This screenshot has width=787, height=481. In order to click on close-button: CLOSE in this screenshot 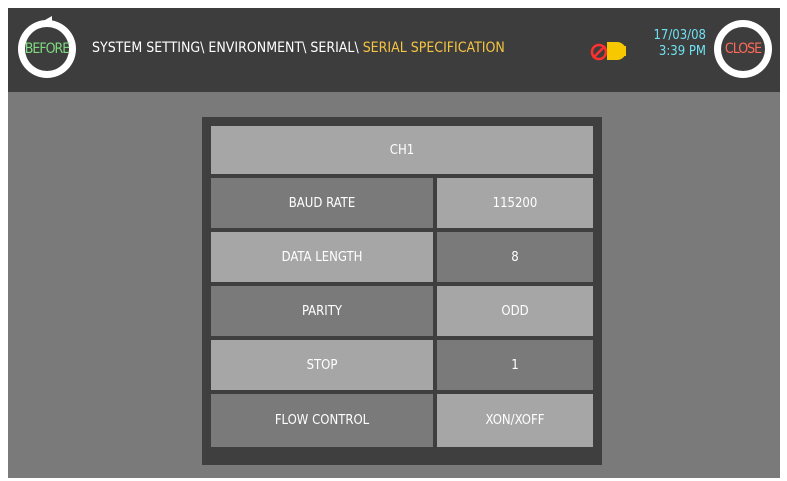, I will do `click(743, 49)`.